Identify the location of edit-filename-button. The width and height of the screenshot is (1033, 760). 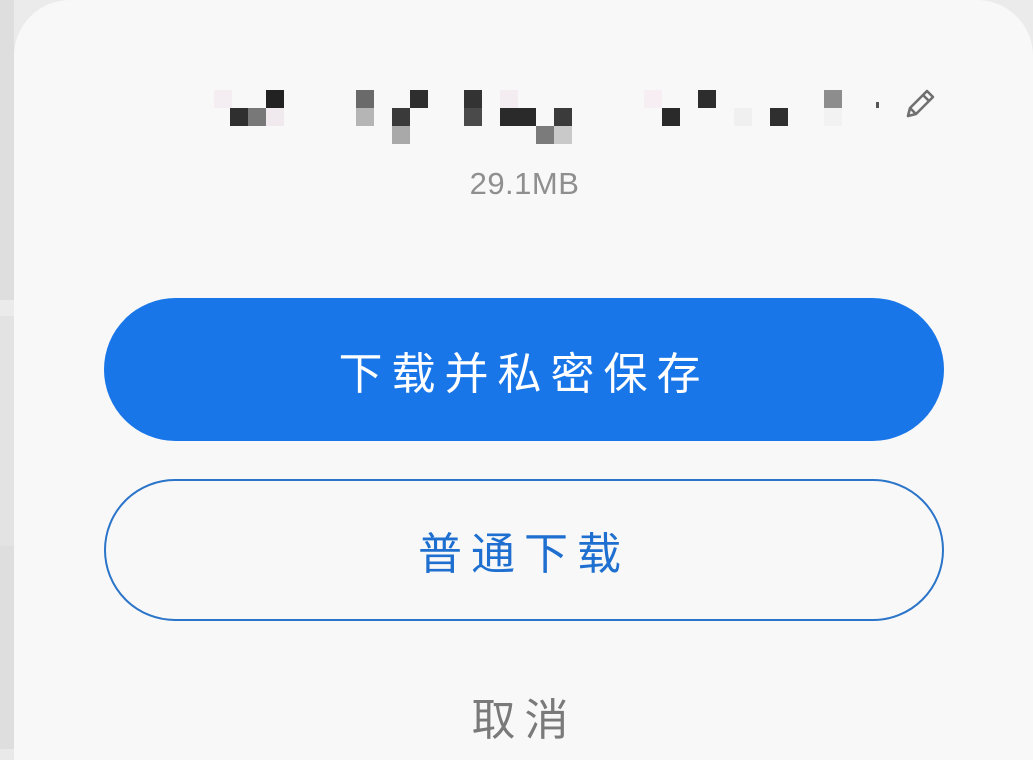
(920, 106).